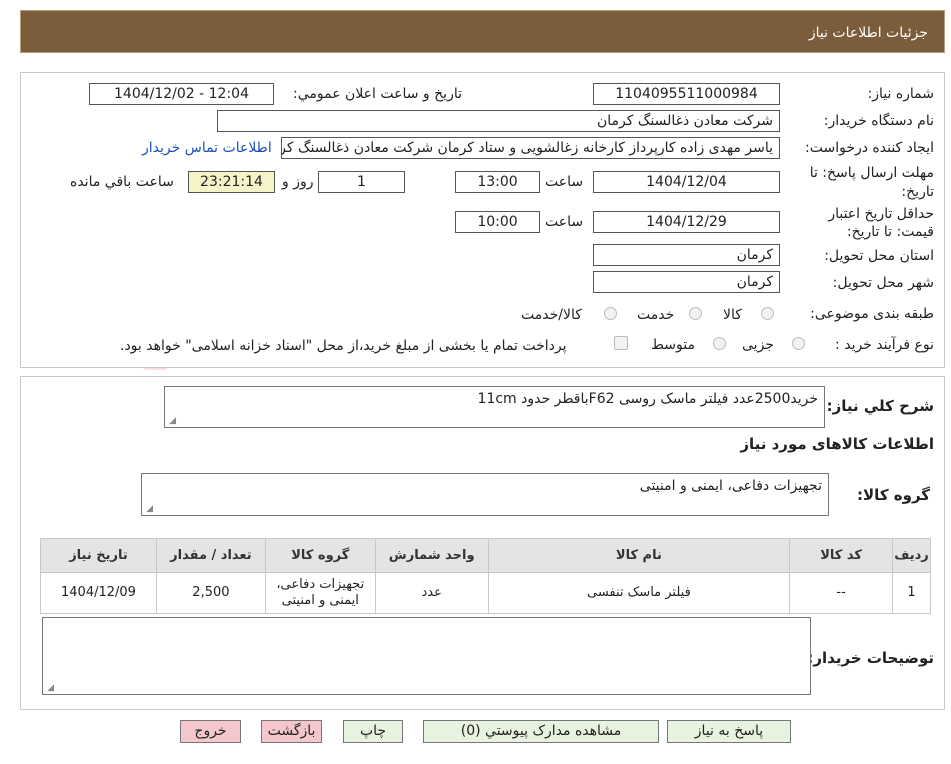 This screenshot has height=764, width=951. Describe the element at coordinates (871, 173) in the screenshot. I see `reply-deadline-label: مهلت ارسال پاسخ: تا` at that location.